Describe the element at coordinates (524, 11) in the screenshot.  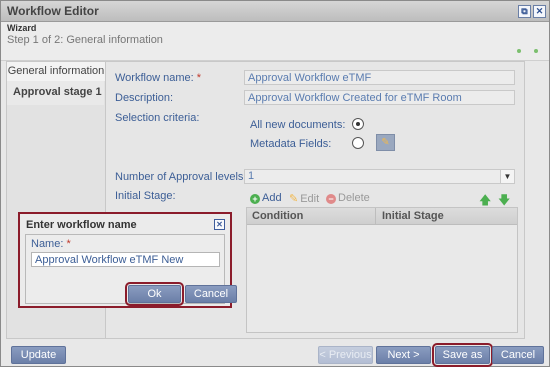
I see `maximize-icon: ⧉` at that location.